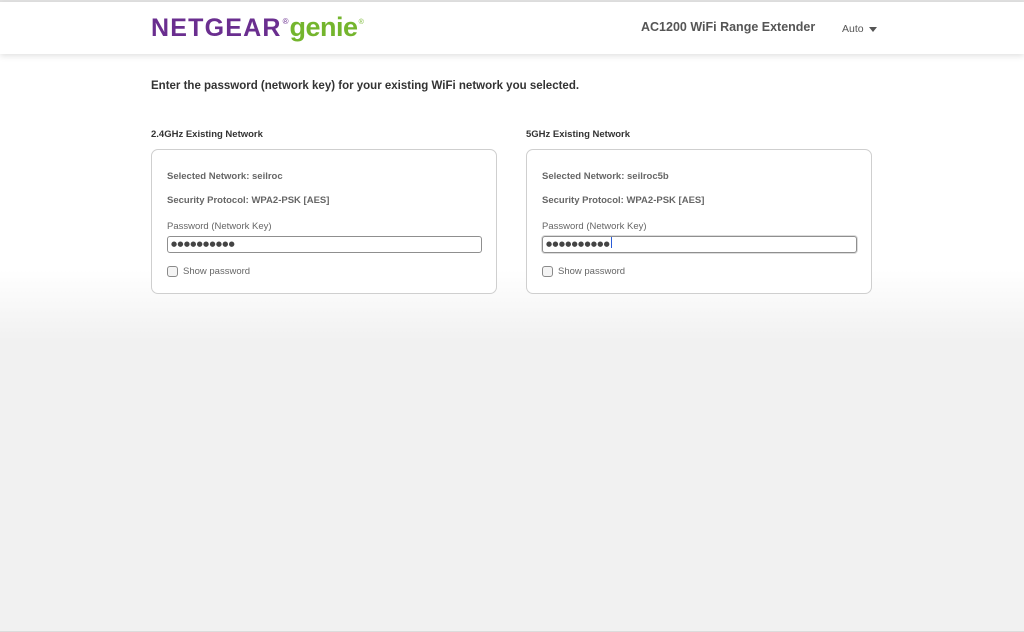  I want to click on password-value-5ghz: ●●●●●●●●●●, so click(578, 244).